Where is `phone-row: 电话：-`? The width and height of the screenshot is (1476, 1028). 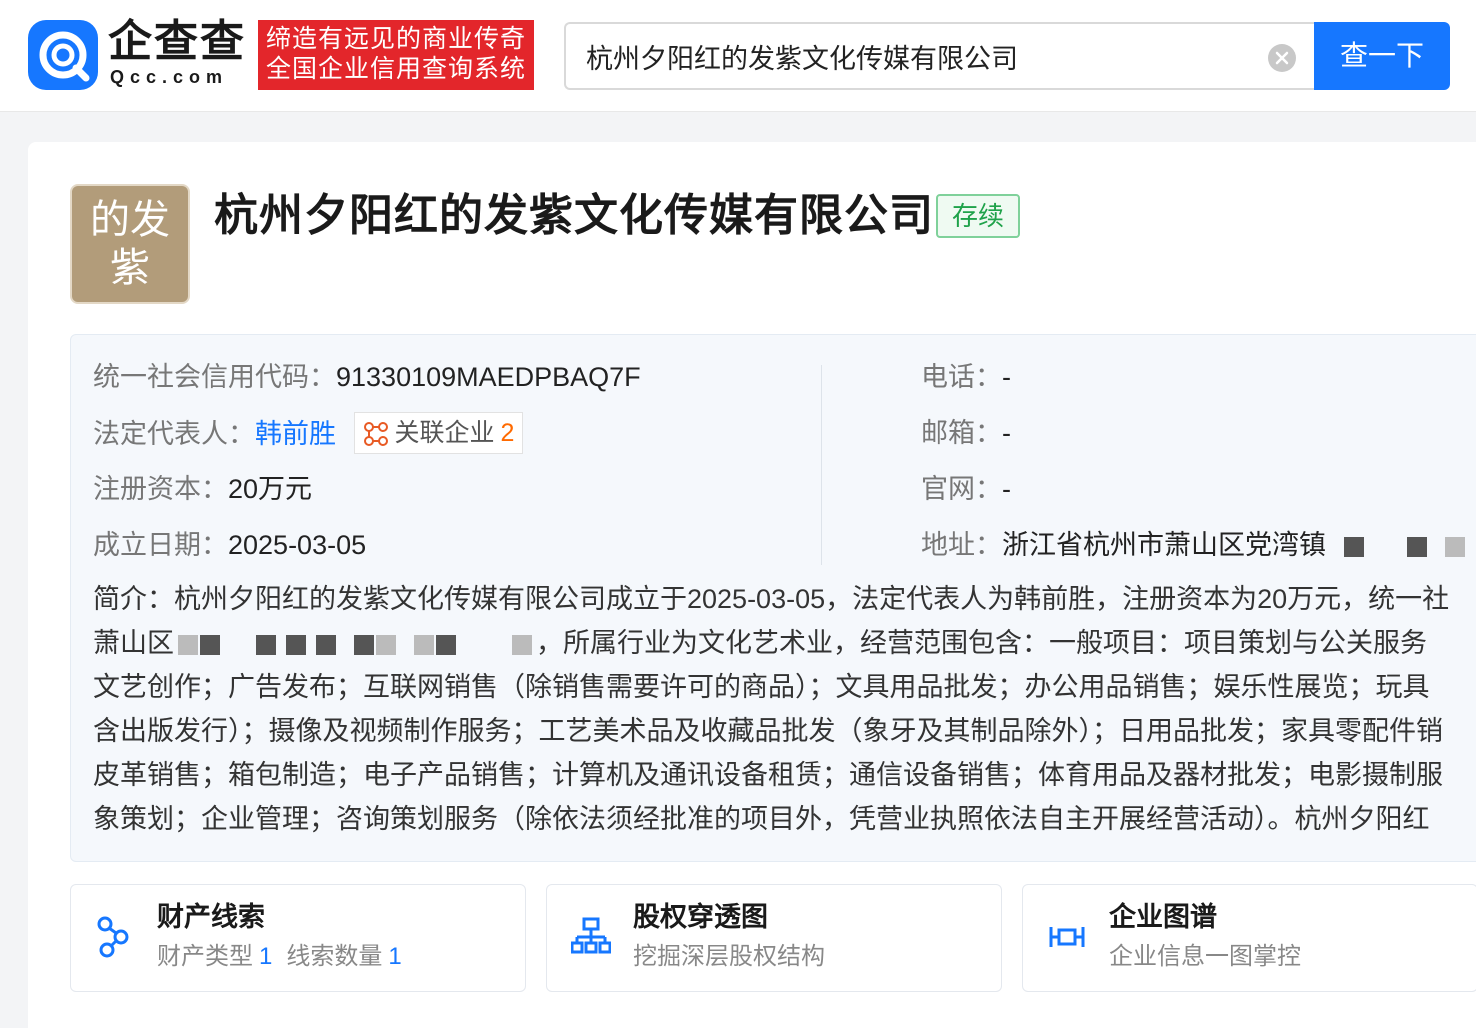 phone-row: 电话：- is located at coordinates (966, 377).